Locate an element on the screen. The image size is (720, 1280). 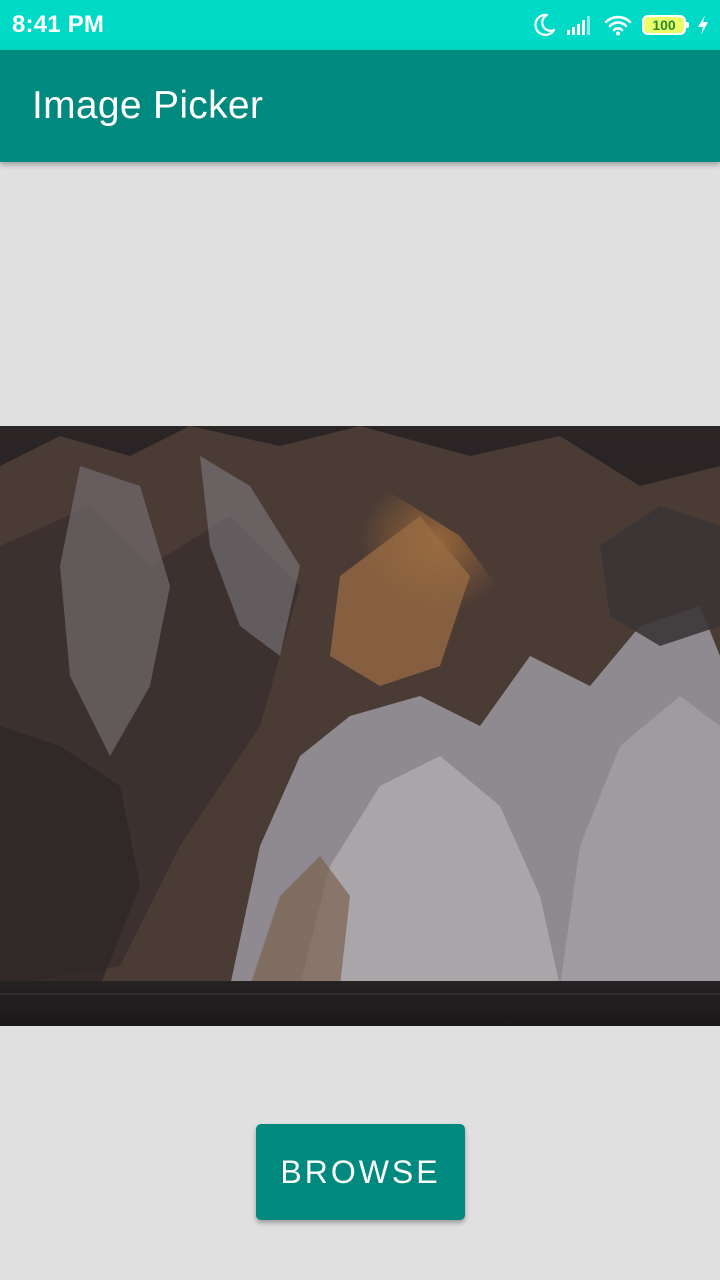
status-icons: 100 is located at coordinates (621, 25).